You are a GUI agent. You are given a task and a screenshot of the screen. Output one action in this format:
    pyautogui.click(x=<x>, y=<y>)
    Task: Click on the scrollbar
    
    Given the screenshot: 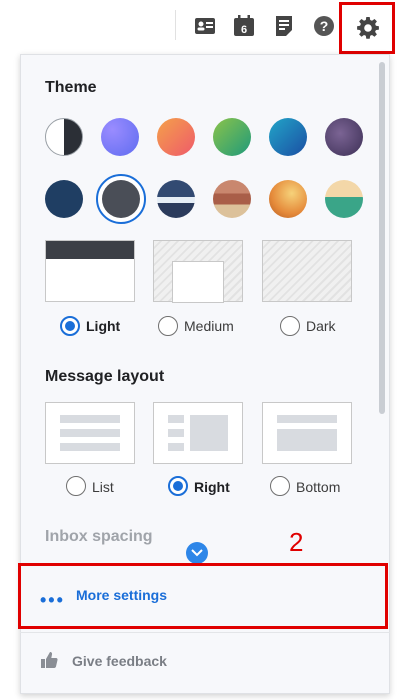 What is the action you would take?
    pyautogui.click(x=382, y=238)
    